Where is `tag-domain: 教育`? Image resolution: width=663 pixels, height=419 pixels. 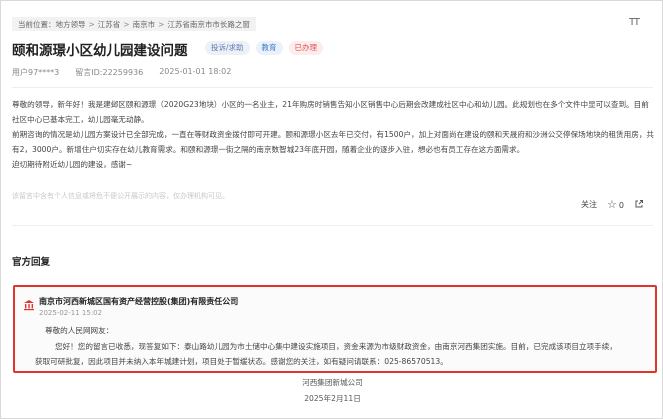 tag-domain: 教育 is located at coordinates (269, 48).